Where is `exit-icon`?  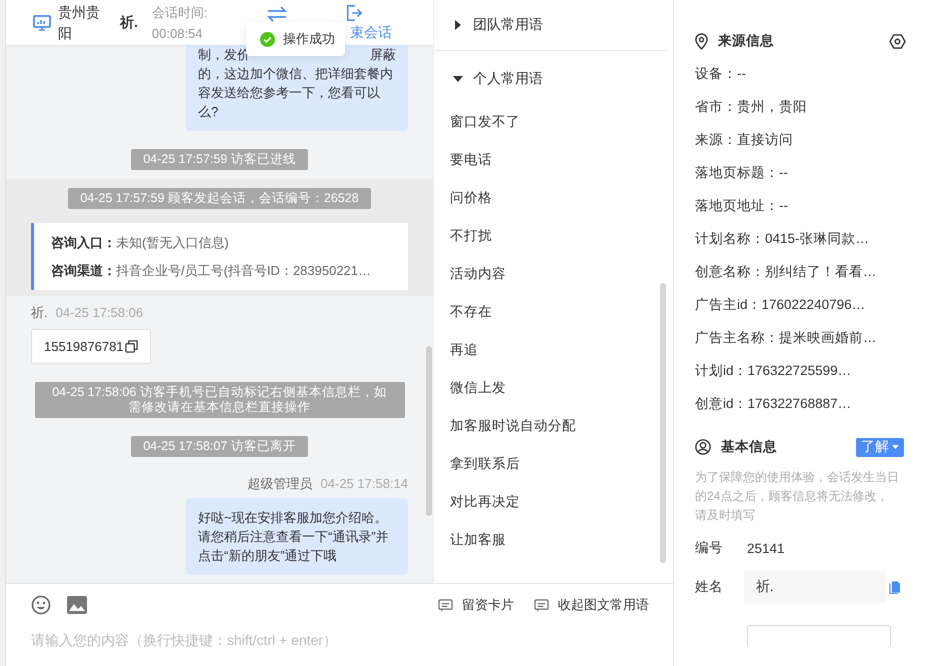
exit-icon is located at coordinates (353, 13).